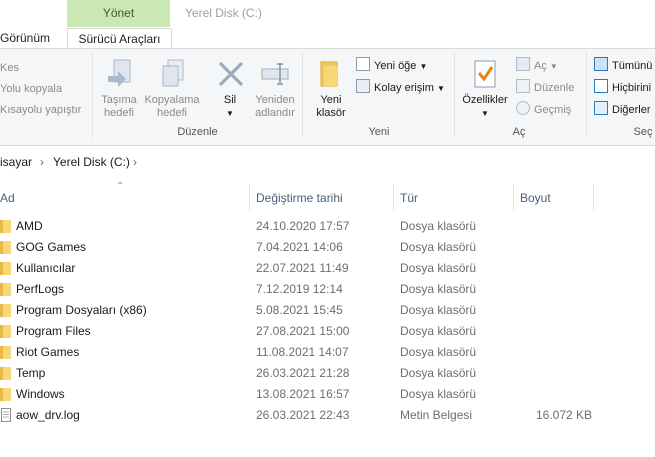  What do you see at coordinates (119, 100) in the screenshot?
I see `move-to-label: Taşıma` at bounding box center [119, 100].